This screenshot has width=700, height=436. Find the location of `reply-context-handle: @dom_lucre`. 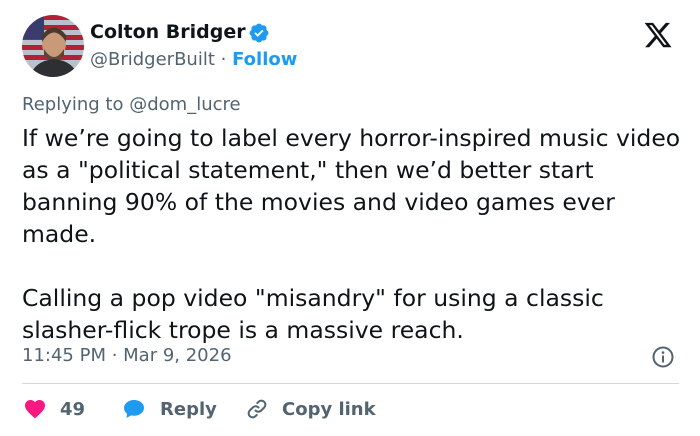

reply-context-handle: @dom_lucre is located at coordinates (184, 104).